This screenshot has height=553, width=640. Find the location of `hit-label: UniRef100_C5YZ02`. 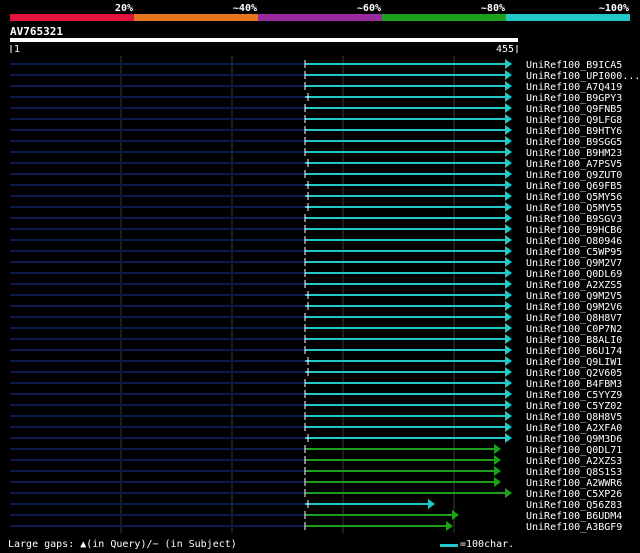

hit-label: UniRef100_C5YZ02 is located at coordinates (574, 406).